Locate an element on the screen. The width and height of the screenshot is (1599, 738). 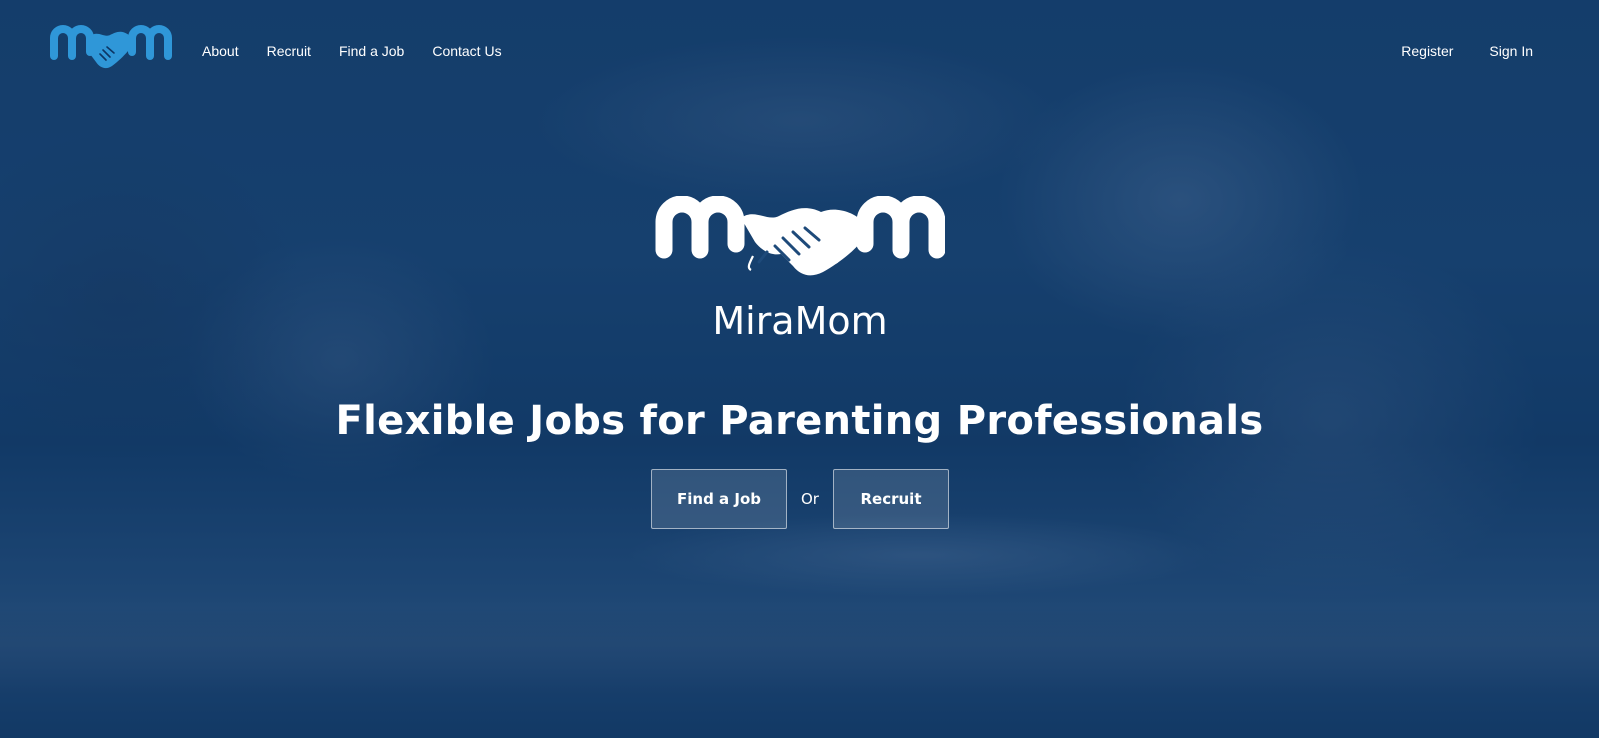
mom-handshake-logo-icon is located at coordinates (111, 47).